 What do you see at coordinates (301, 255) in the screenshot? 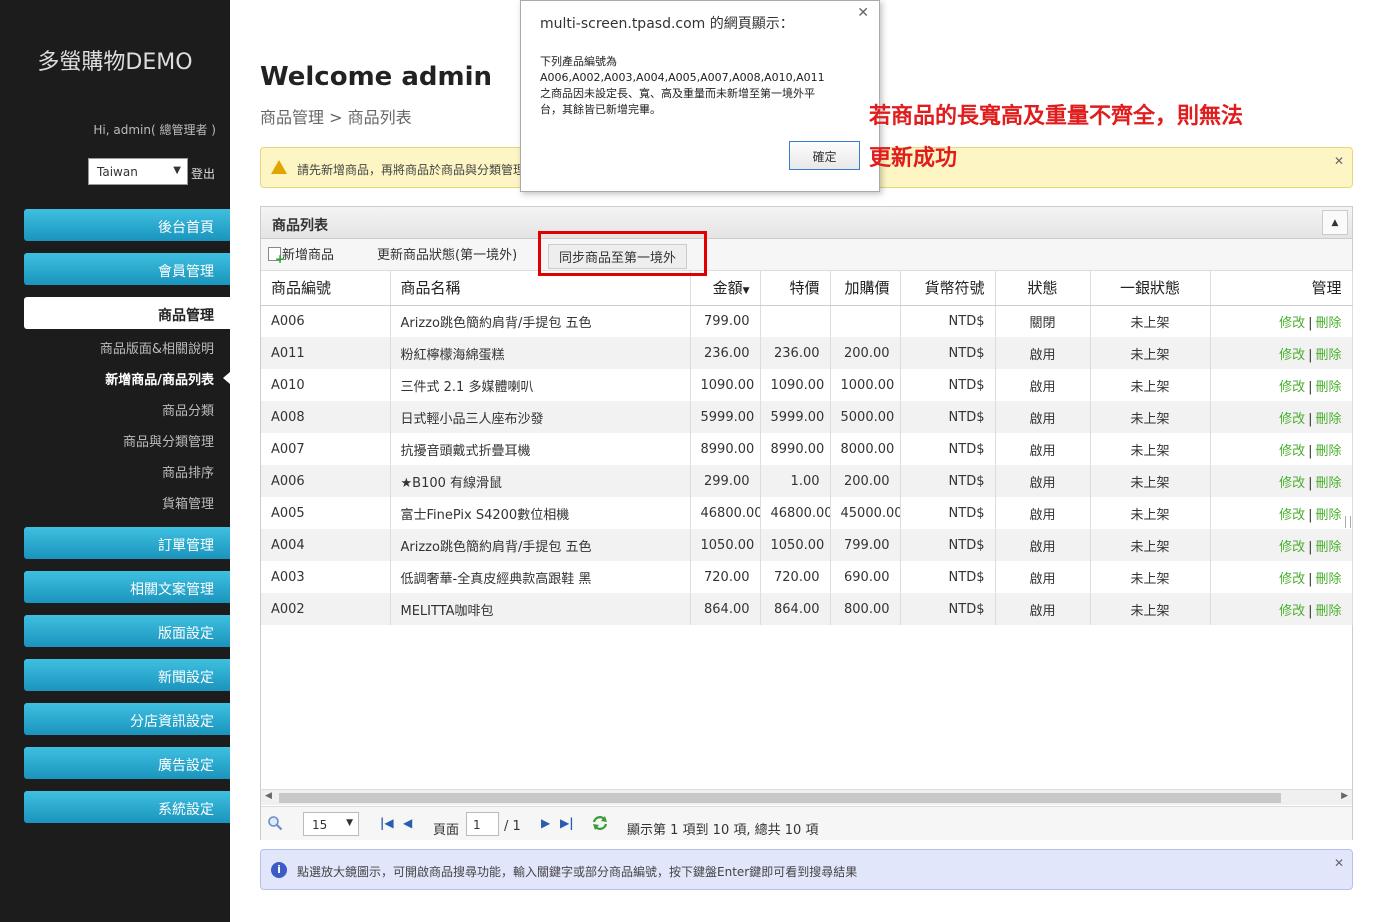
I see `add-product-button: 新增商品` at bounding box center [301, 255].